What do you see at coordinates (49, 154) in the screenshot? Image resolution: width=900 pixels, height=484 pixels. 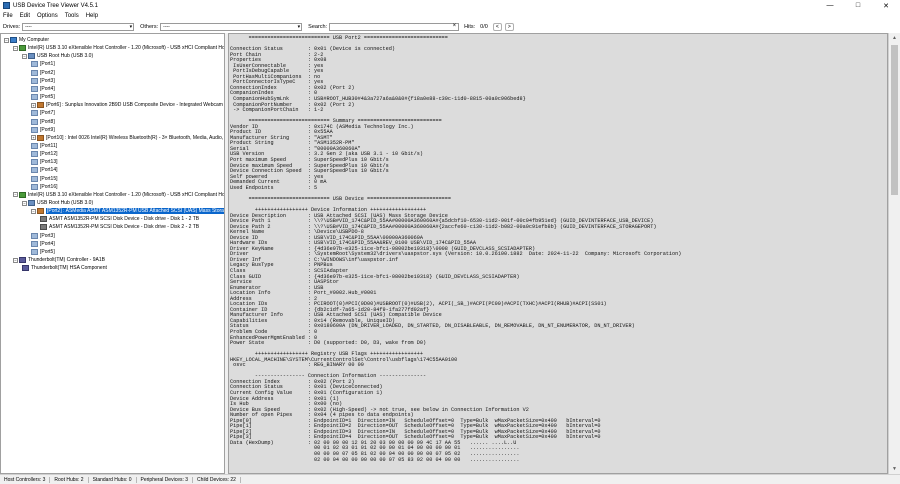 I see `tree-node-label: [Port12]` at bounding box center [49, 154].